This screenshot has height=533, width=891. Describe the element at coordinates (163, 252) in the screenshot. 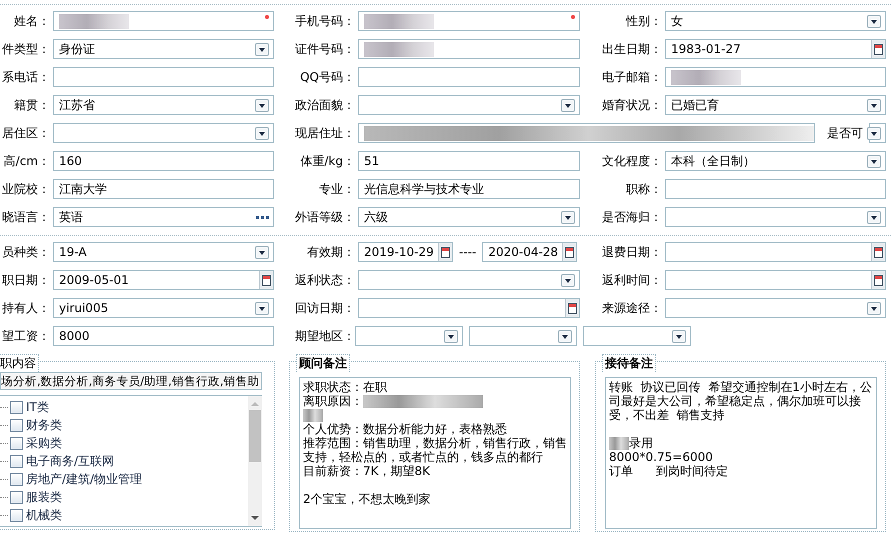

I see `dropdown-field: 19-A` at that location.